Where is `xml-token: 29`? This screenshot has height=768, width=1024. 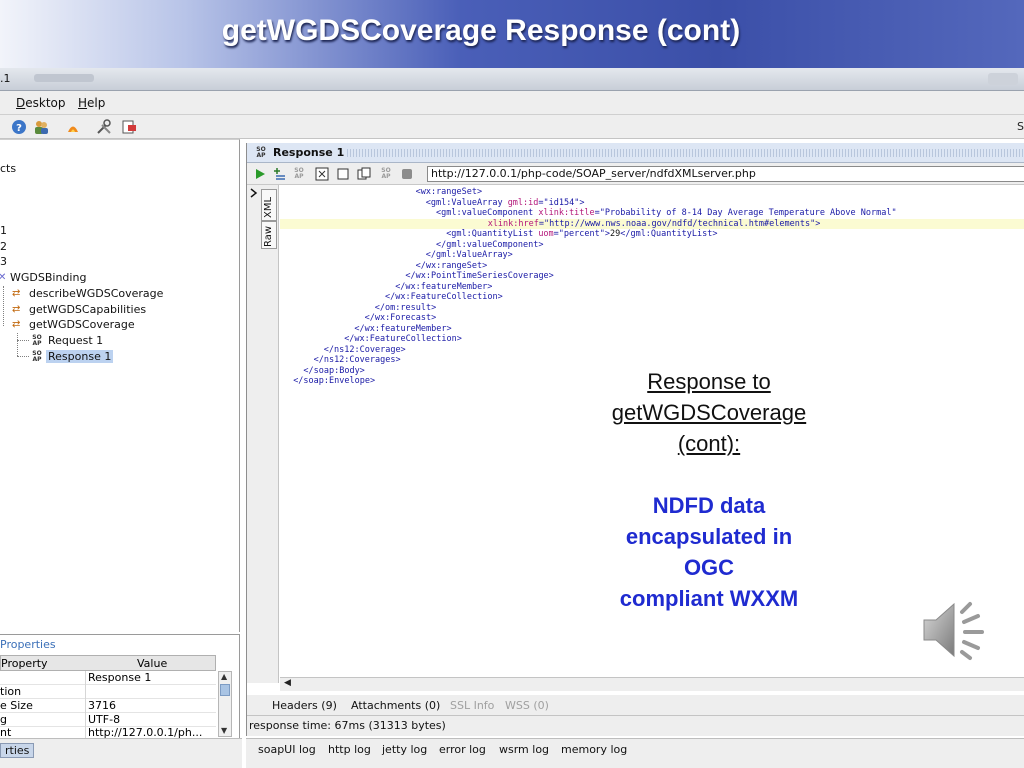 xml-token: 29 is located at coordinates (615, 234).